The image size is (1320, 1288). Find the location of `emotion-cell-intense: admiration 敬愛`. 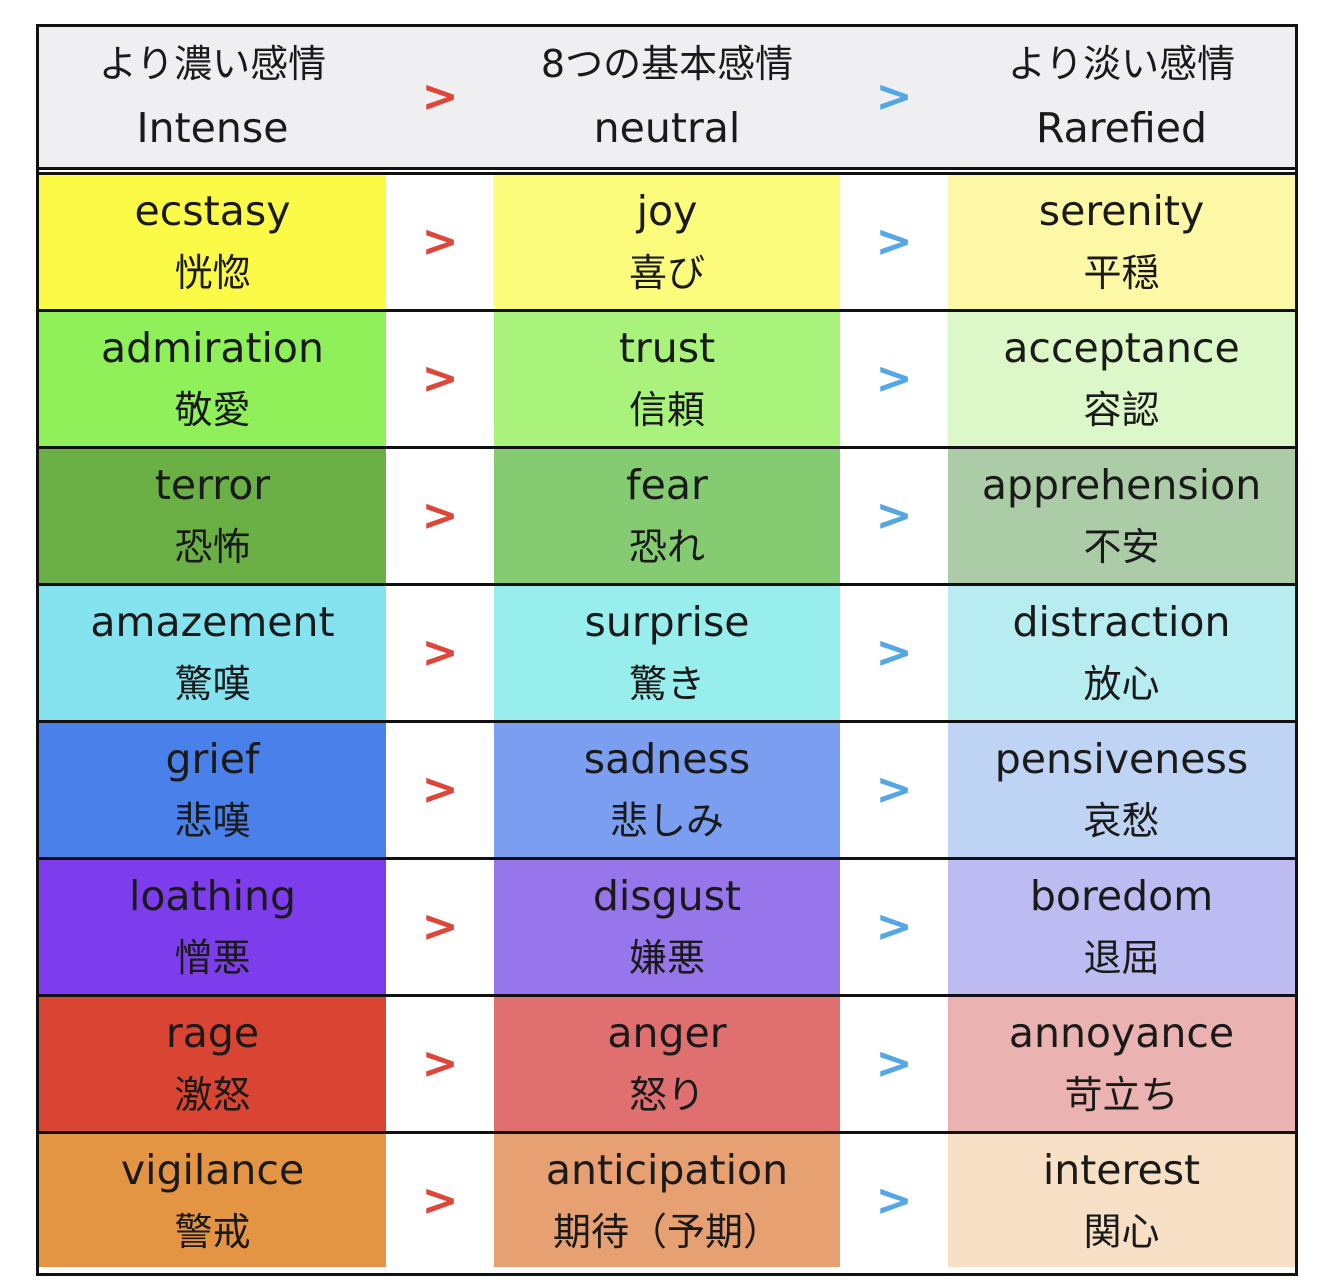

emotion-cell-intense: admiration 敬愛 is located at coordinates (212, 379).